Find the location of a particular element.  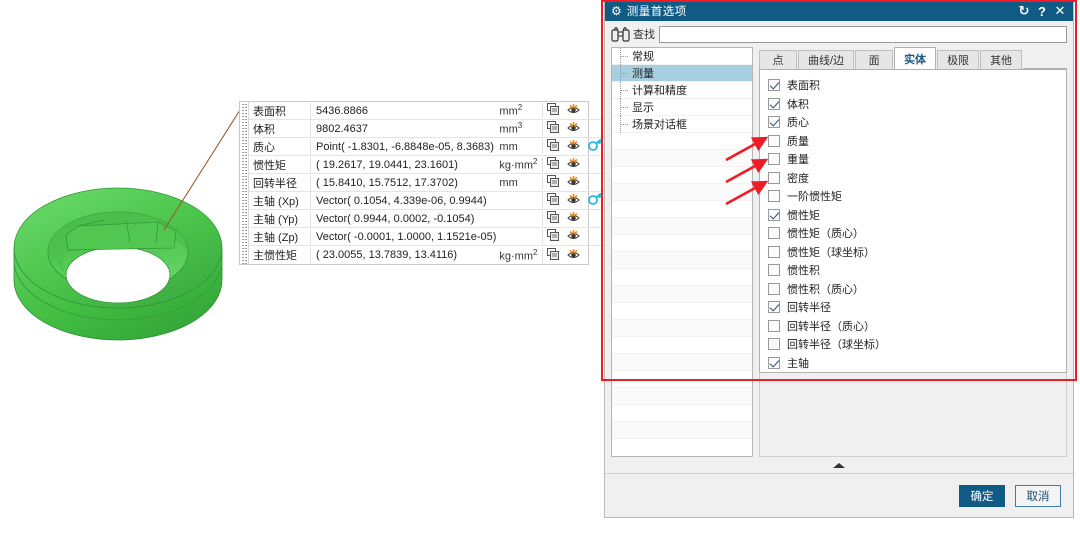

option-row: 主轴 is located at coordinates (917, 363).